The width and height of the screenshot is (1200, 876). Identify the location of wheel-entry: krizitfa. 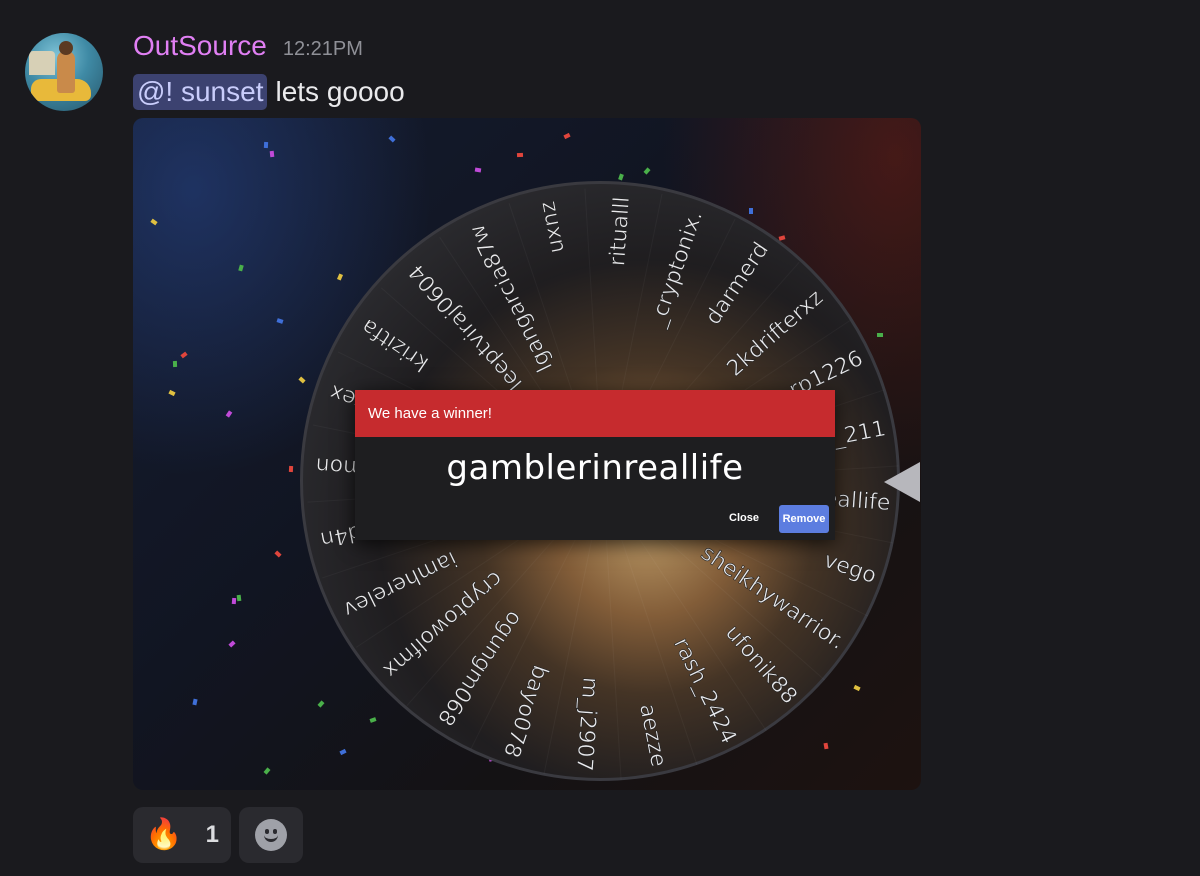
(395, 344).